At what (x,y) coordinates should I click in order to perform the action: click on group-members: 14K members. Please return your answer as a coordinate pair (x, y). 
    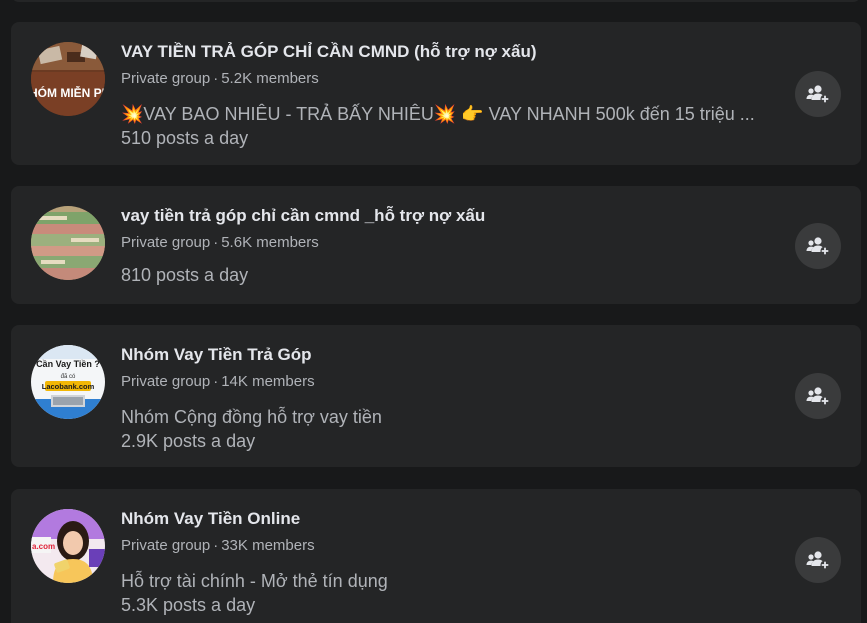
    Looking at the image, I should click on (268, 381).